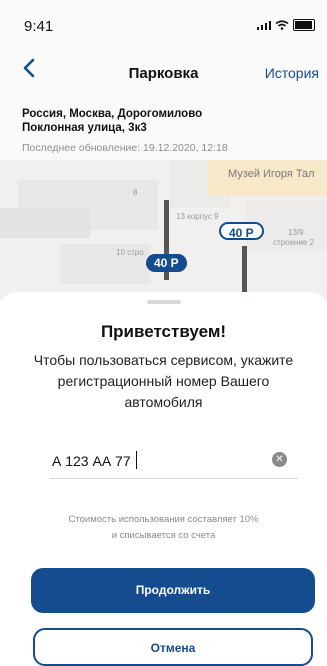 The width and height of the screenshot is (327, 666). What do you see at coordinates (241, 231) in the screenshot?
I see `parking-price-pin: 40 Р` at bounding box center [241, 231].